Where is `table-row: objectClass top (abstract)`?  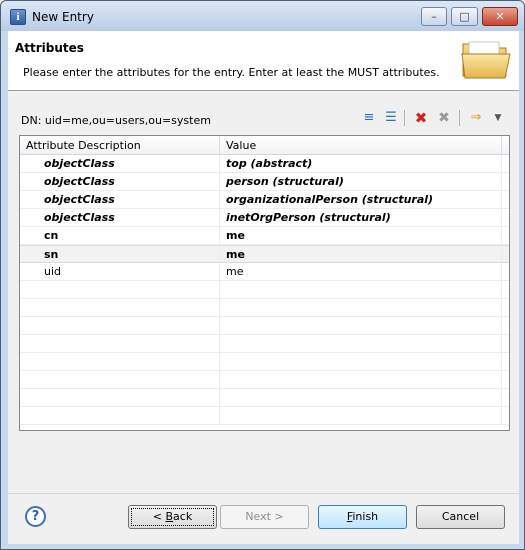 table-row: objectClass top (abstract) is located at coordinates (264, 164).